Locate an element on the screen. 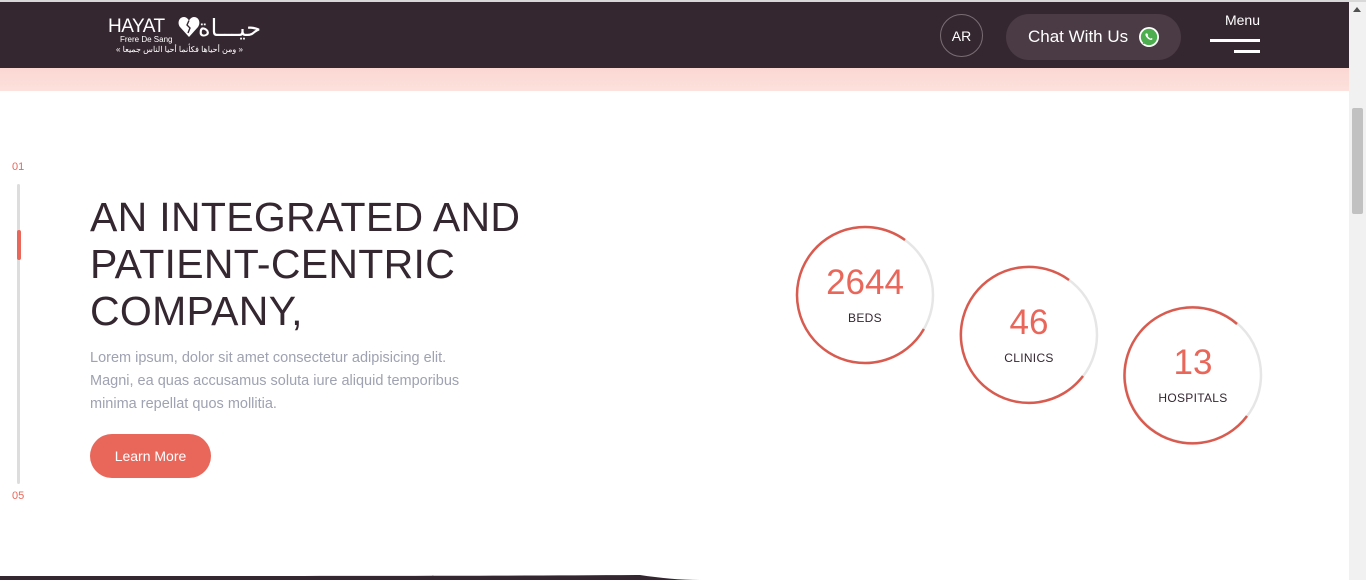  stat-clinics: 46 CLINICS is located at coordinates (1029, 335).